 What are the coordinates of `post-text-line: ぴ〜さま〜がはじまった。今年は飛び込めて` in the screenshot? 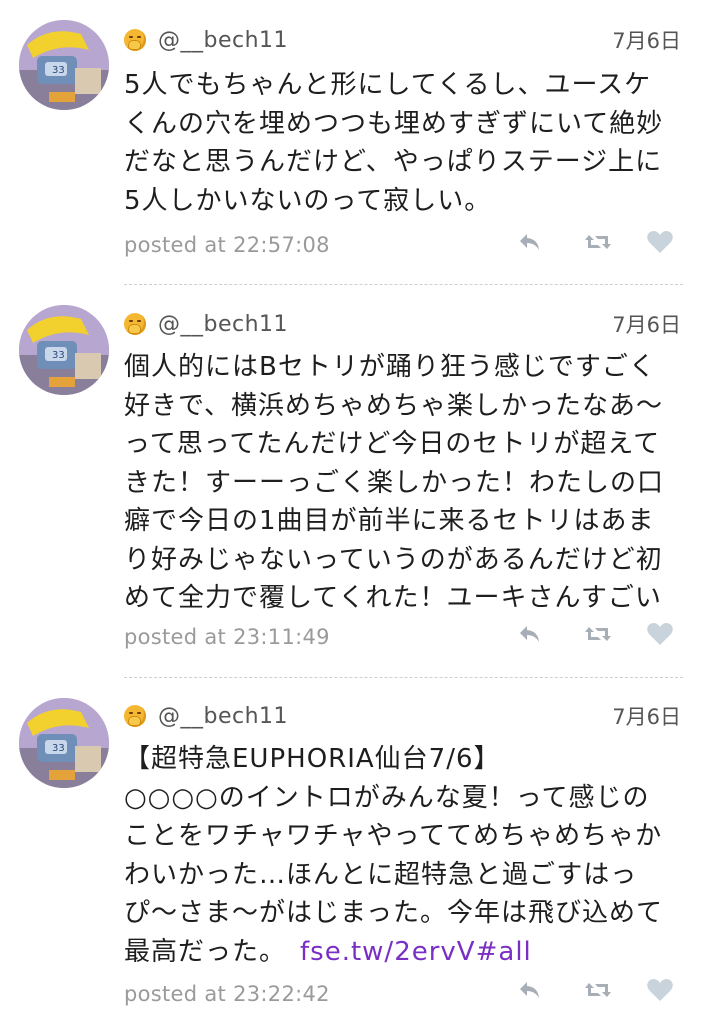 It's located at (393, 913).